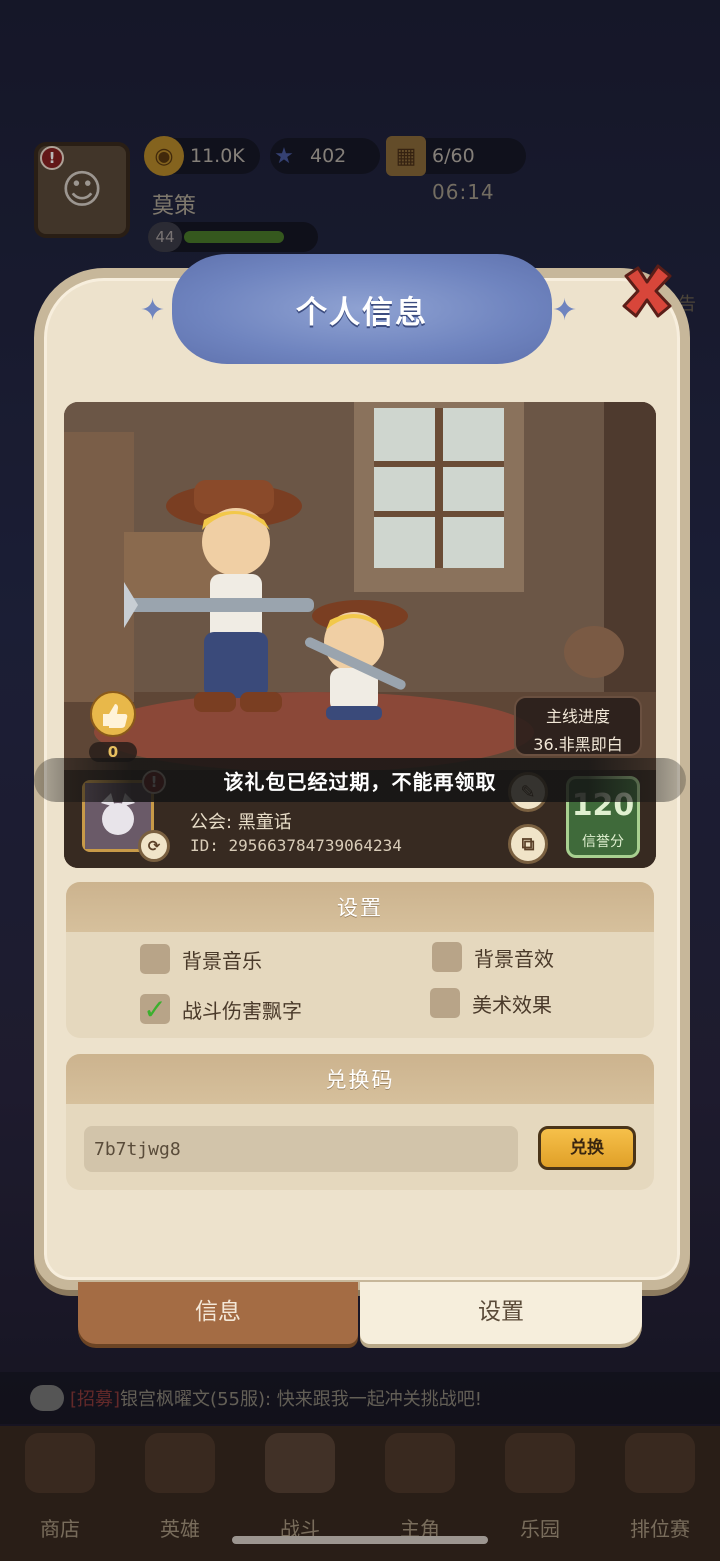 This screenshot has height=1561, width=720. I want to click on checkmark-icon: ✓, so click(155, 1009).